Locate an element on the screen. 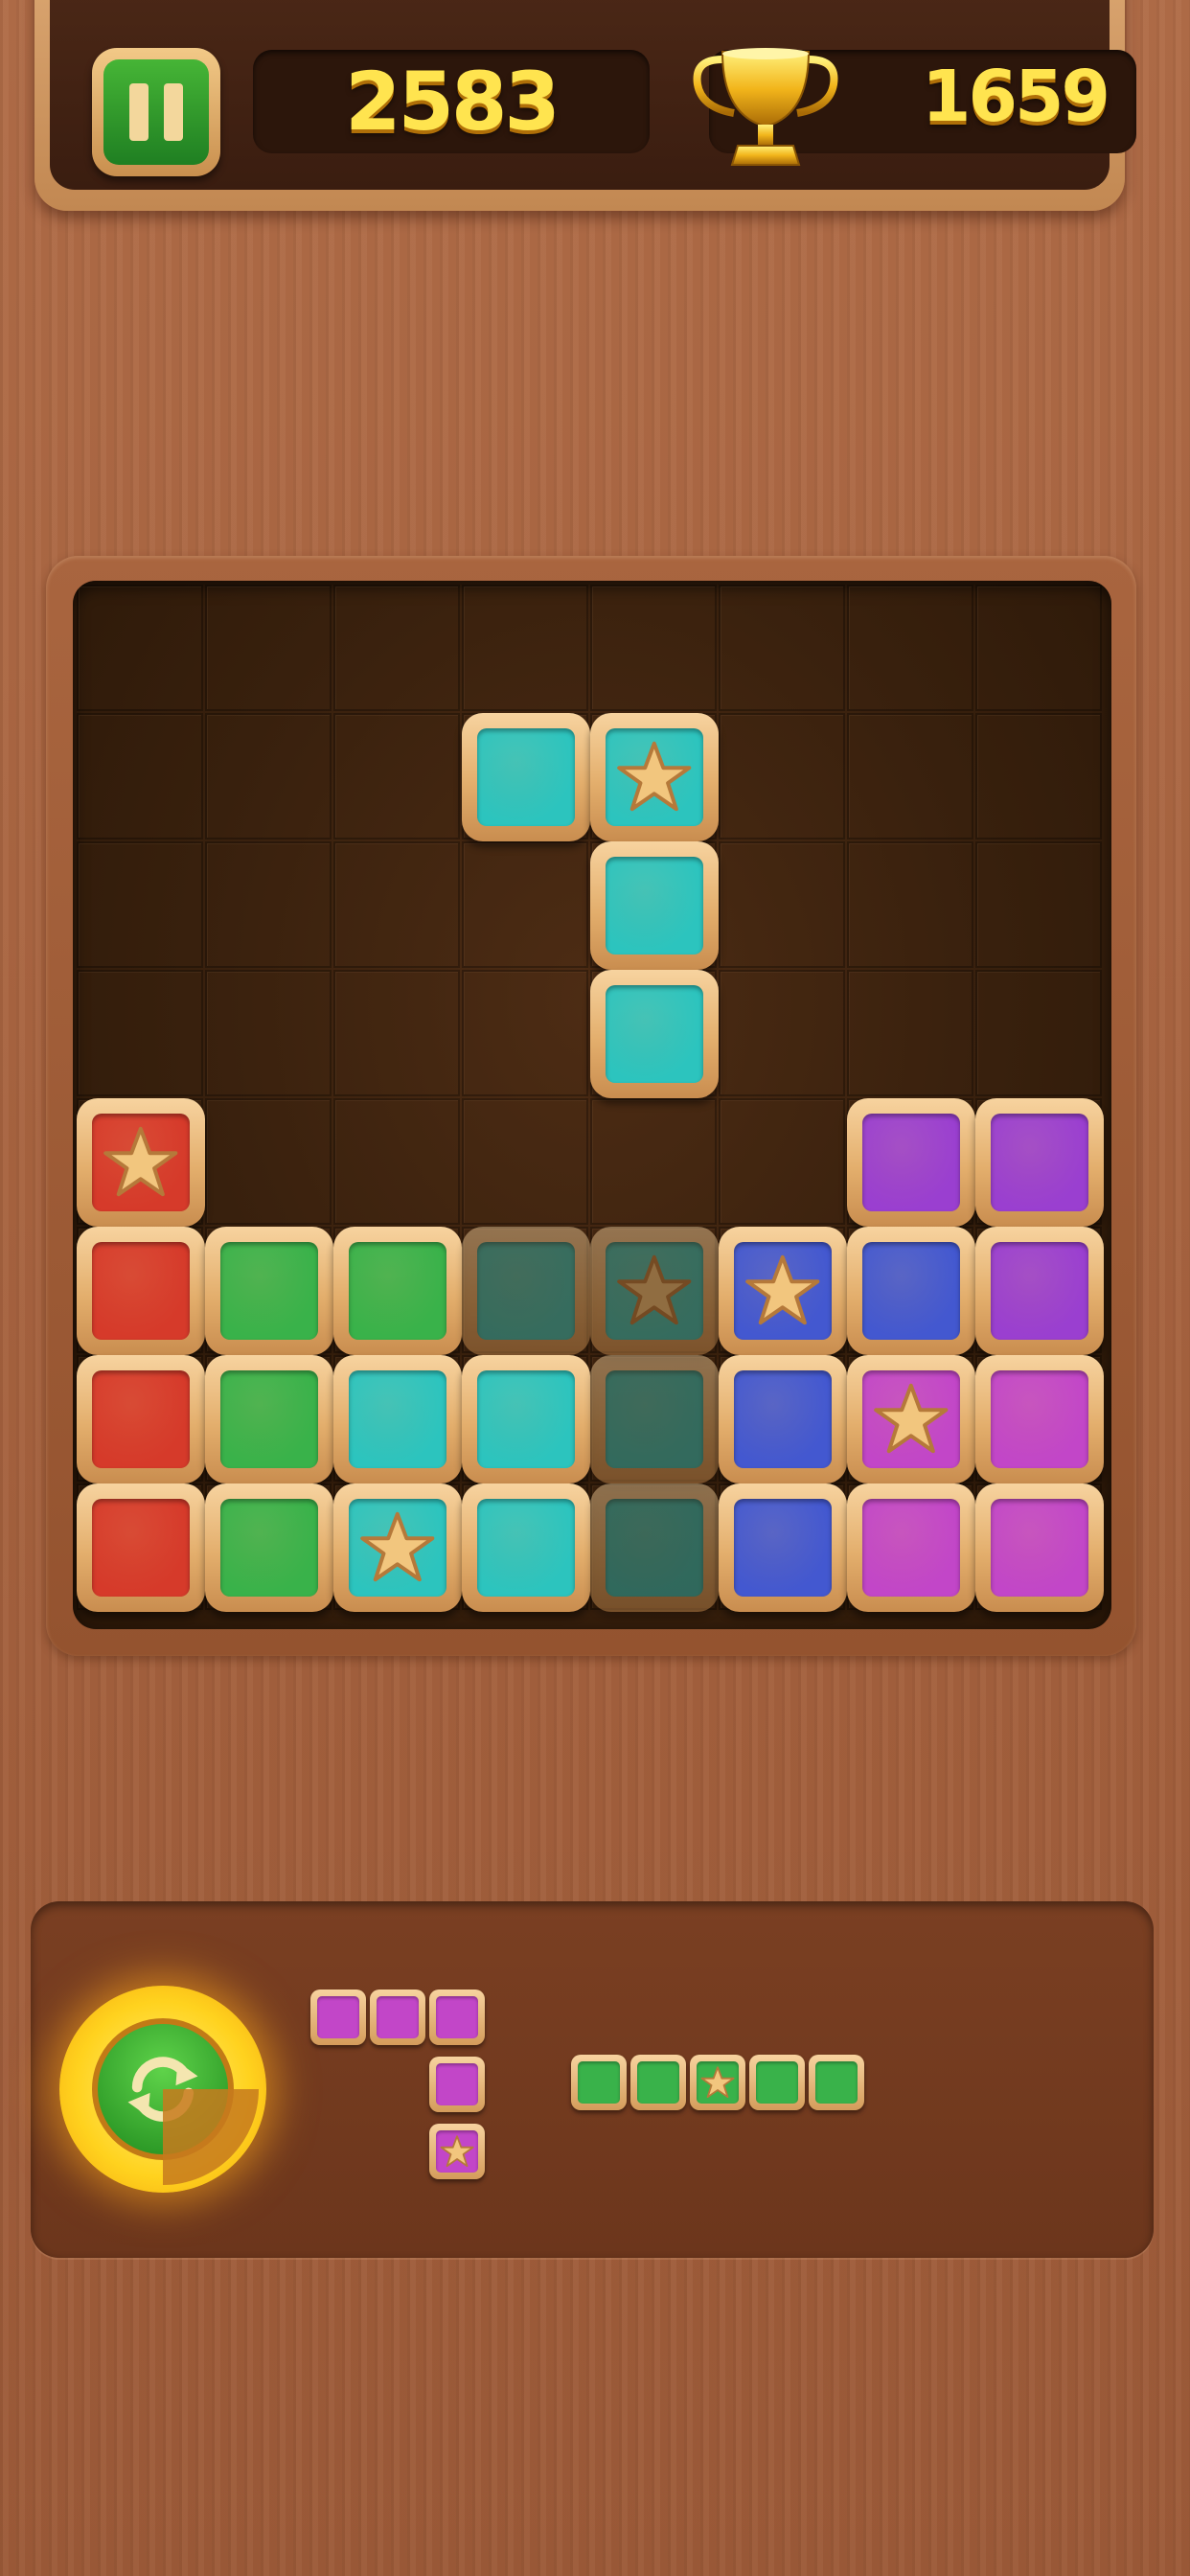 The height and width of the screenshot is (2576, 1190). current-score-value: 2583 is located at coordinates (453, 102).